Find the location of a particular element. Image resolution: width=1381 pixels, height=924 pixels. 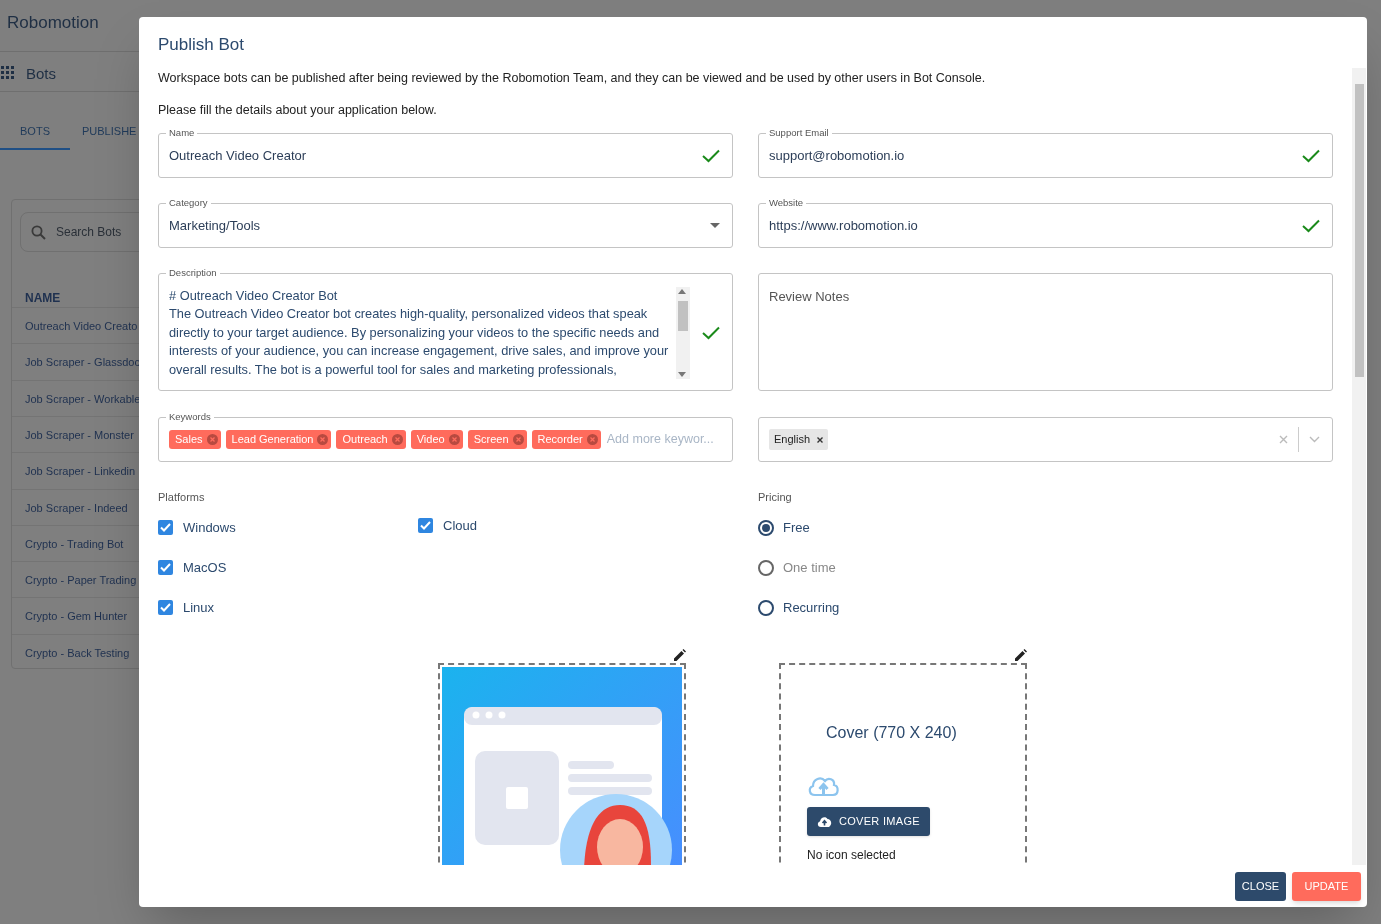

table-cell-text: Crypto - Back Testing is located at coordinates (77, 653).